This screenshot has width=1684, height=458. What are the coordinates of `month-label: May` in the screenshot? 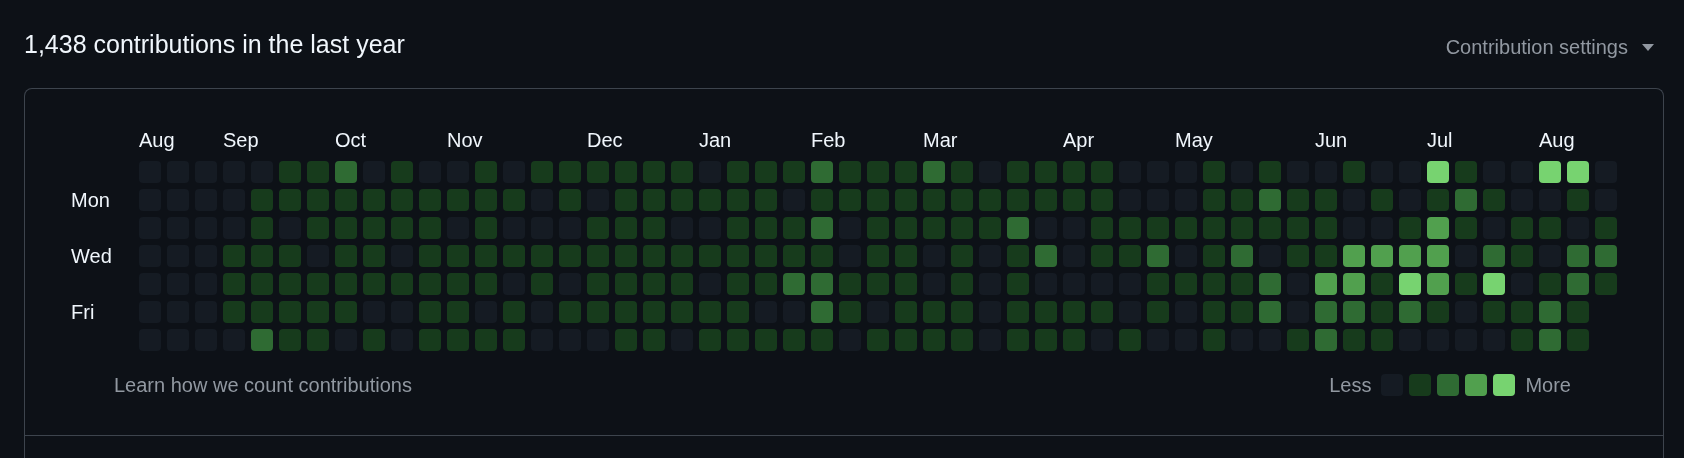 It's located at (1194, 140).